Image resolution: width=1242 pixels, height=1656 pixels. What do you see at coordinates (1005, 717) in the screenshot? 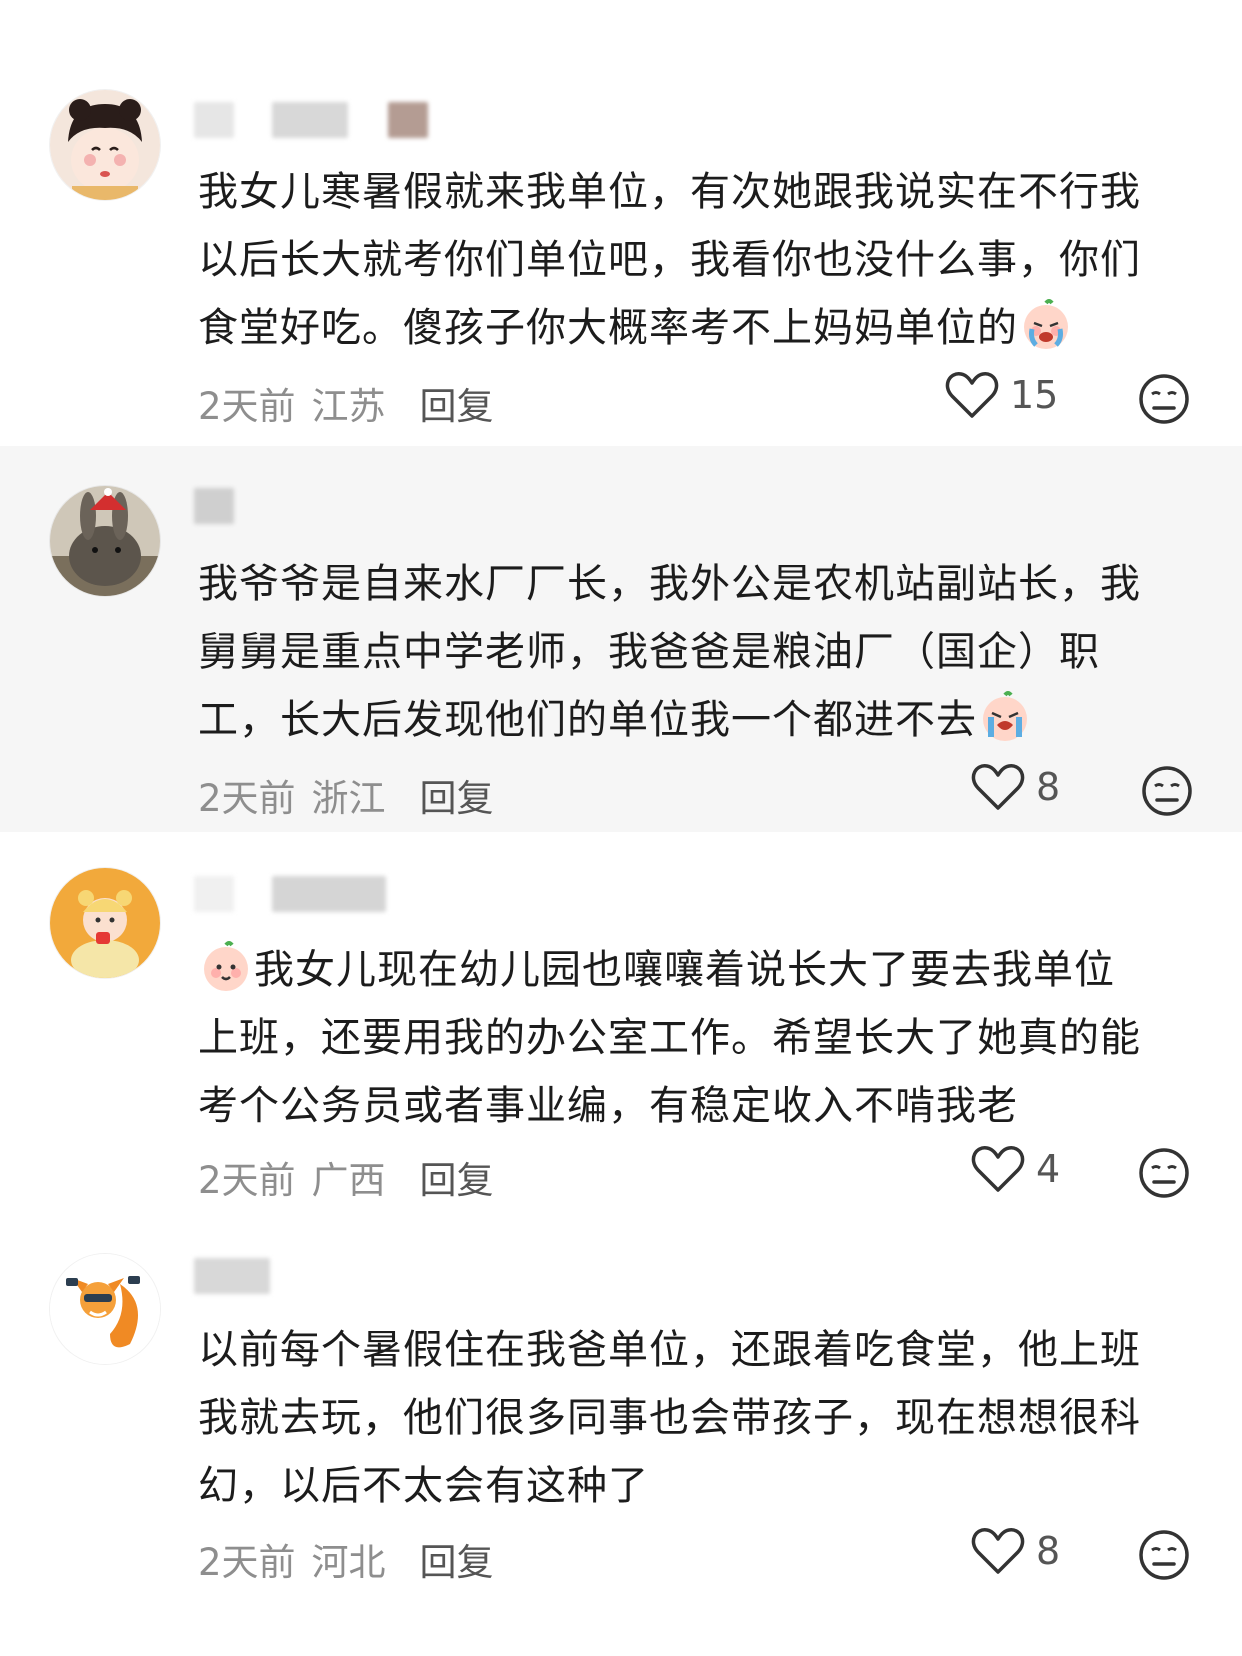
I see `sobbing-face-icon` at bounding box center [1005, 717].